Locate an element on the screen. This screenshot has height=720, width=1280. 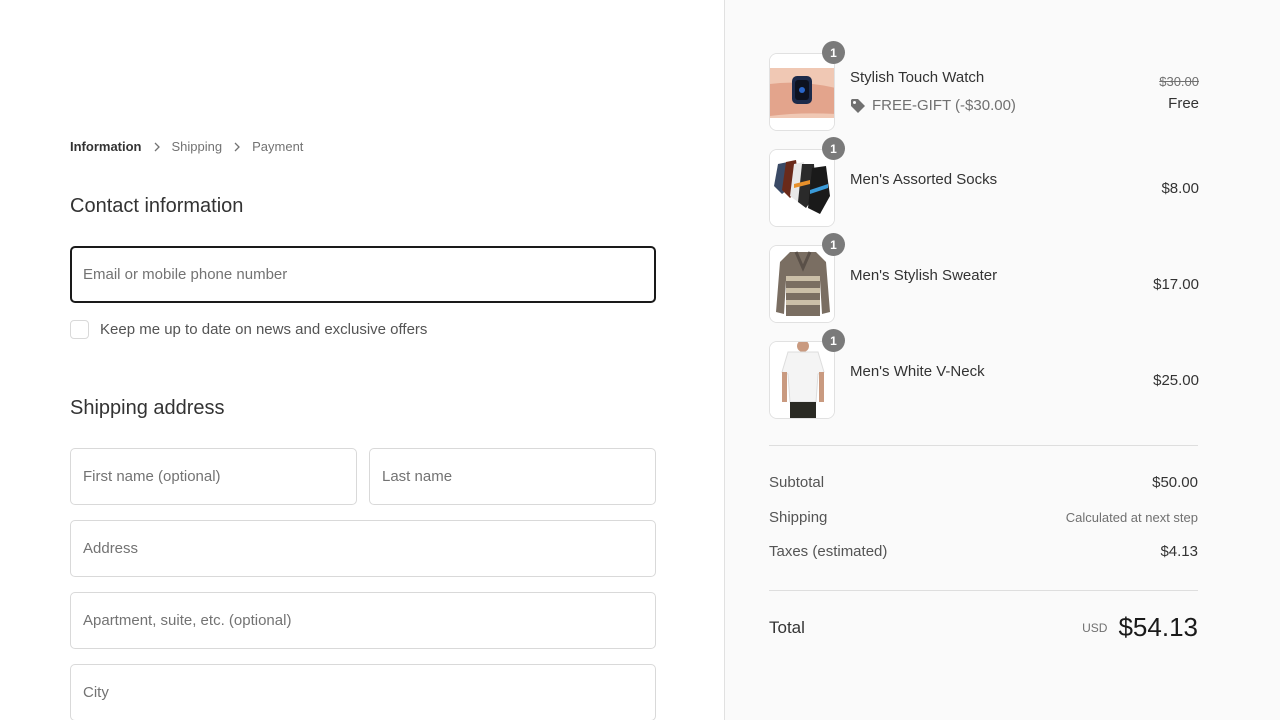
item-name: Men's Stylish Sweater is located at coordinates (924, 275).